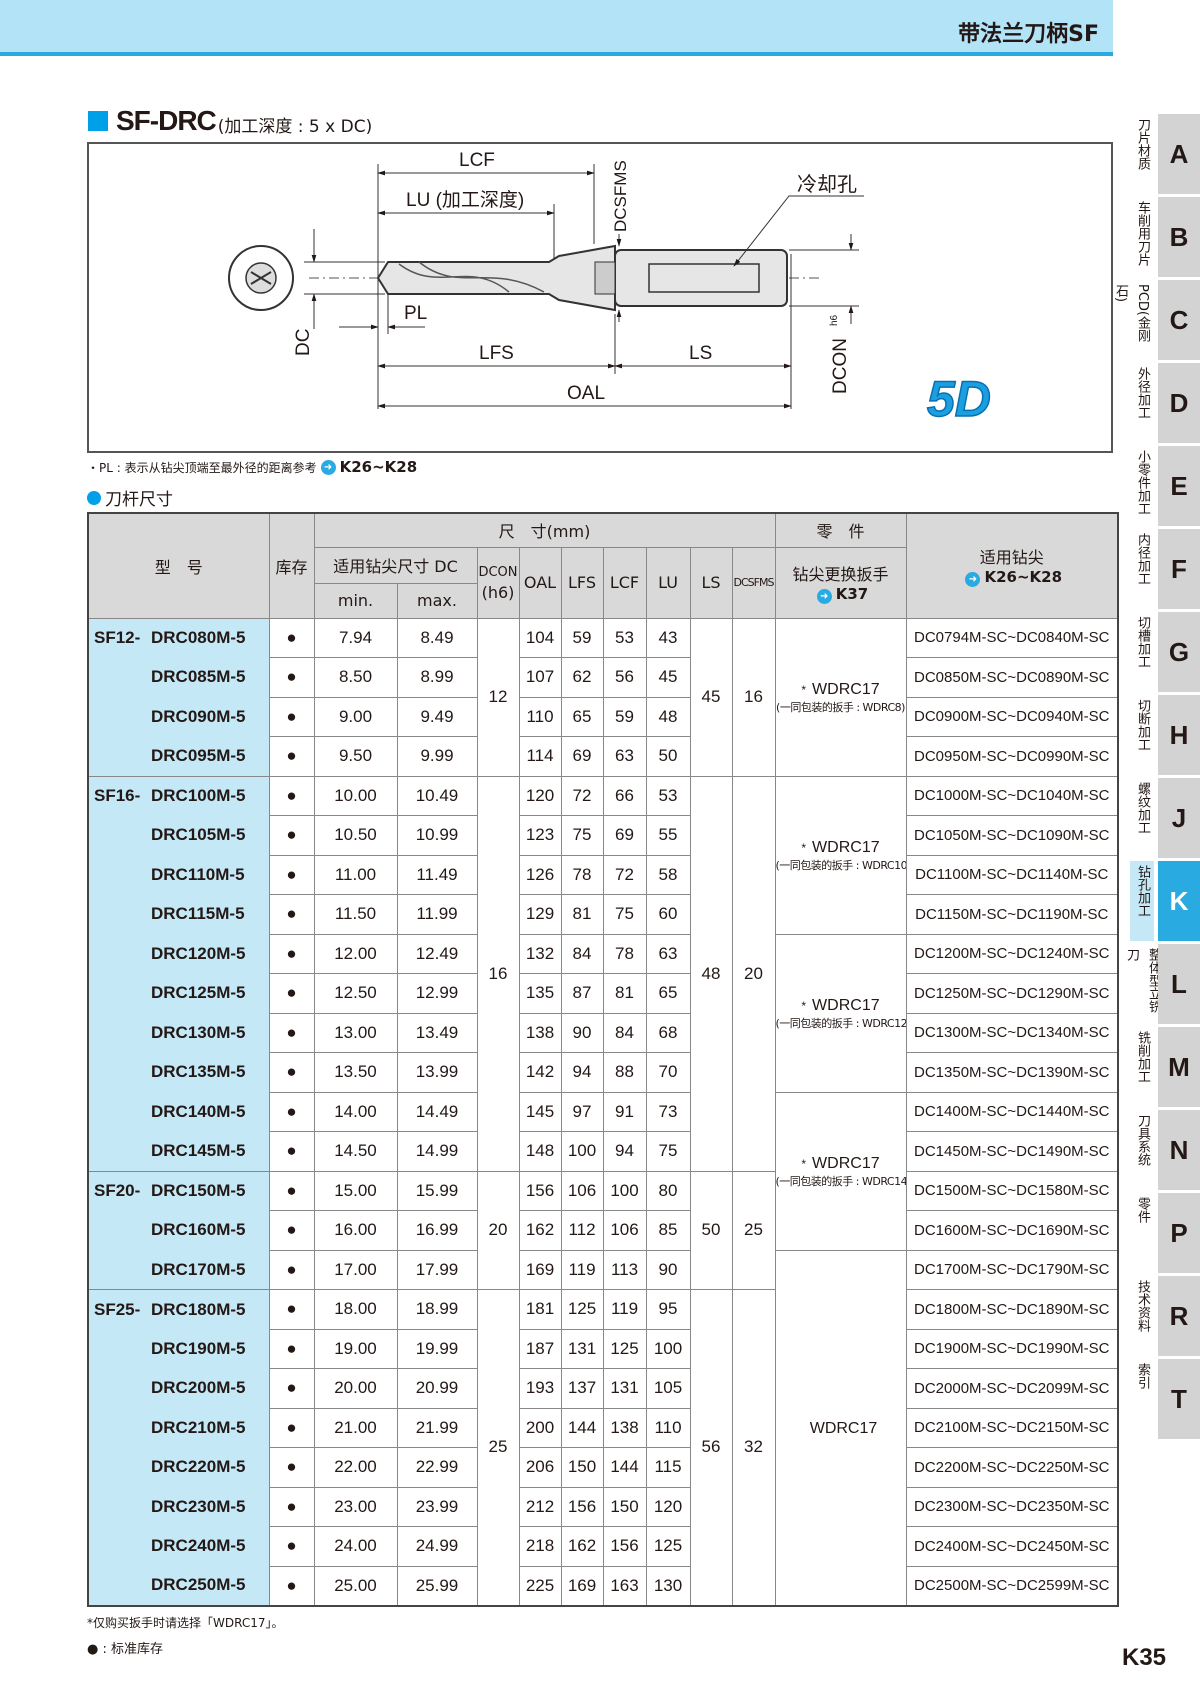 The width and height of the screenshot is (1200, 1697). I want to click on header-tip: 适用钻尖 ➜ K26~K28, so click(1012, 565).